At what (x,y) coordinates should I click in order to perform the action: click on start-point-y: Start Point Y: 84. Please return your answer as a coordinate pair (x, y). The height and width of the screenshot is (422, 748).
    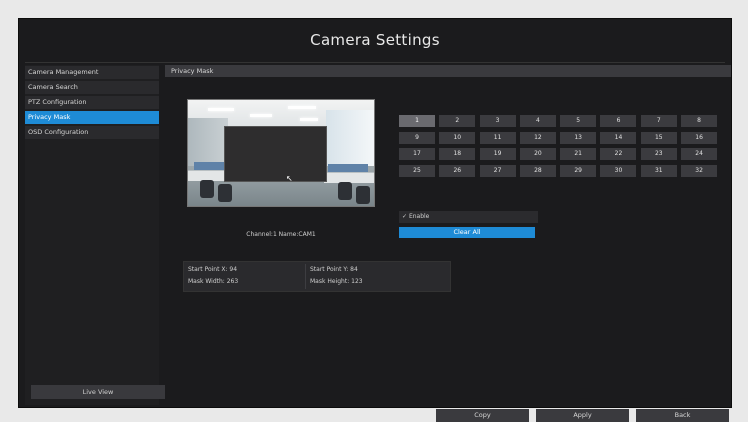
    Looking at the image, I should click on (334, 269).